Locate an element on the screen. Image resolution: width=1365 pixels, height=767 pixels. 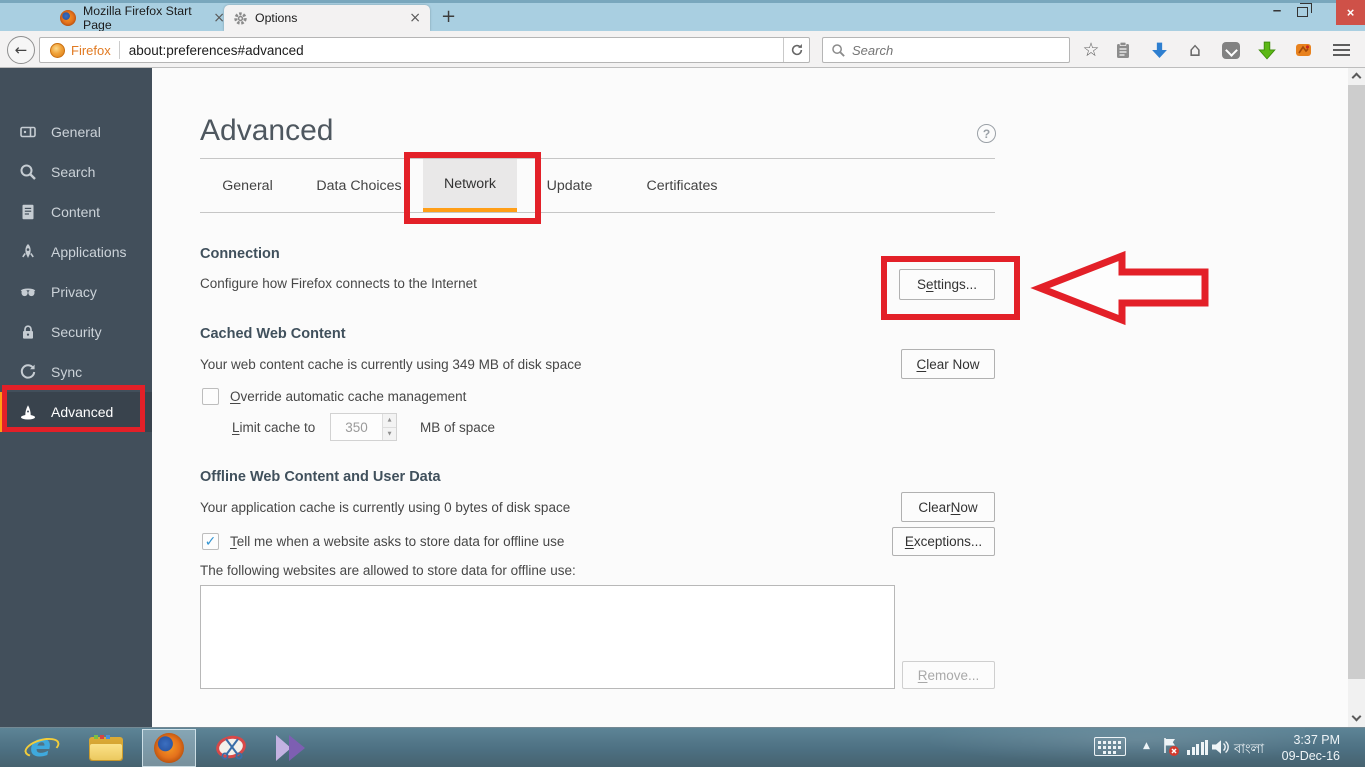
taskbar-internet-explorer: e is located at coordinates (41, 747).